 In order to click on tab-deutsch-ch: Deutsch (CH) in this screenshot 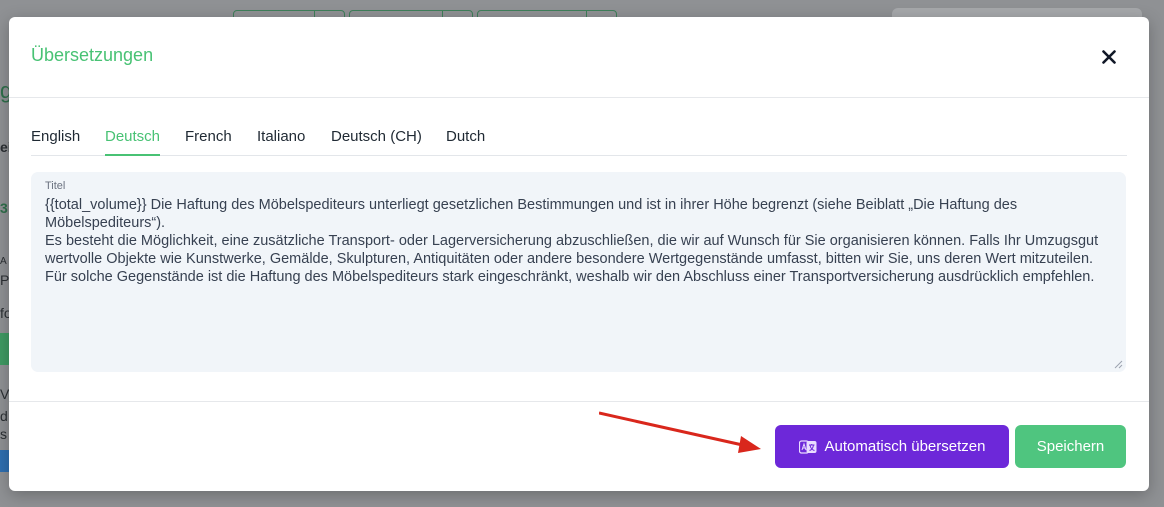, I will do `click(376, 136)`.